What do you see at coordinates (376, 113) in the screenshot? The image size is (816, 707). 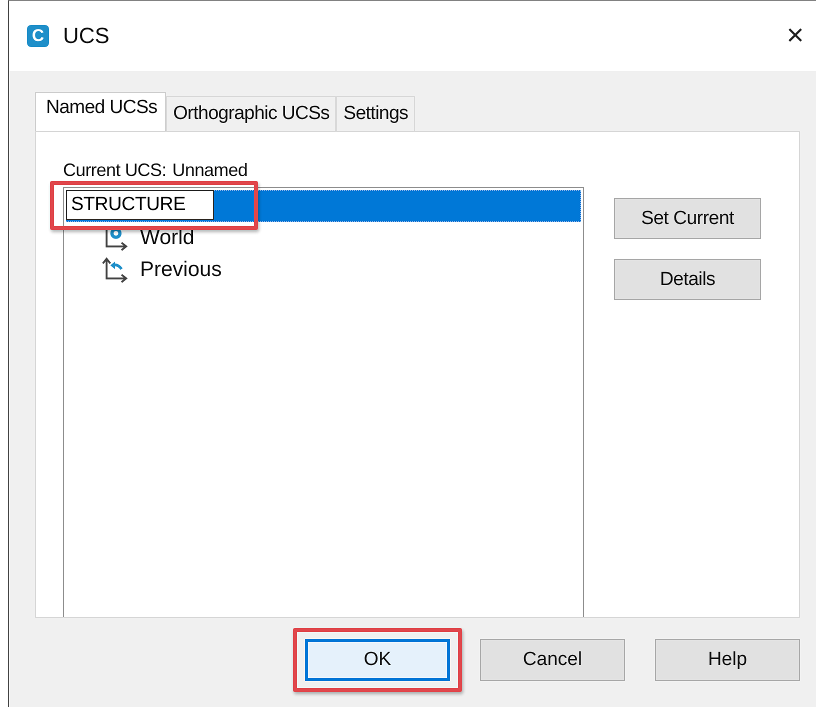 I see `tab: Settings` at bounding box center [376, 113].